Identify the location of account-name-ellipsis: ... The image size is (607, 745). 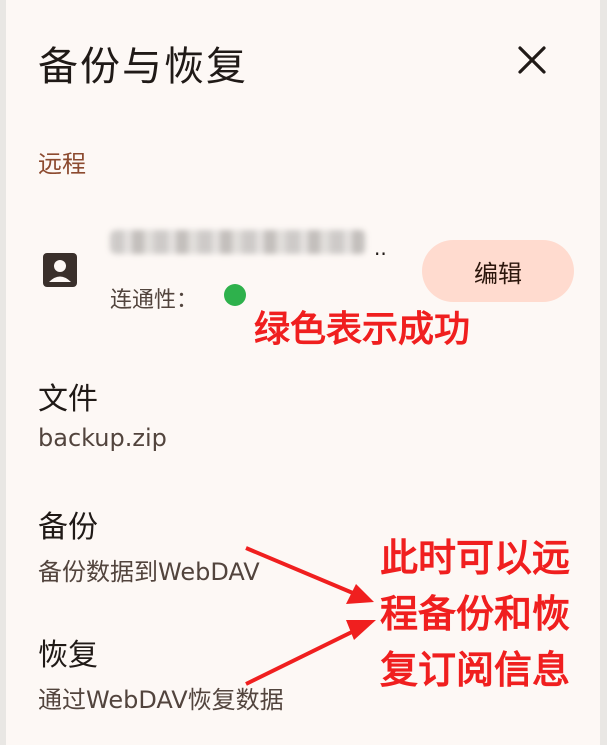
(380, 248).